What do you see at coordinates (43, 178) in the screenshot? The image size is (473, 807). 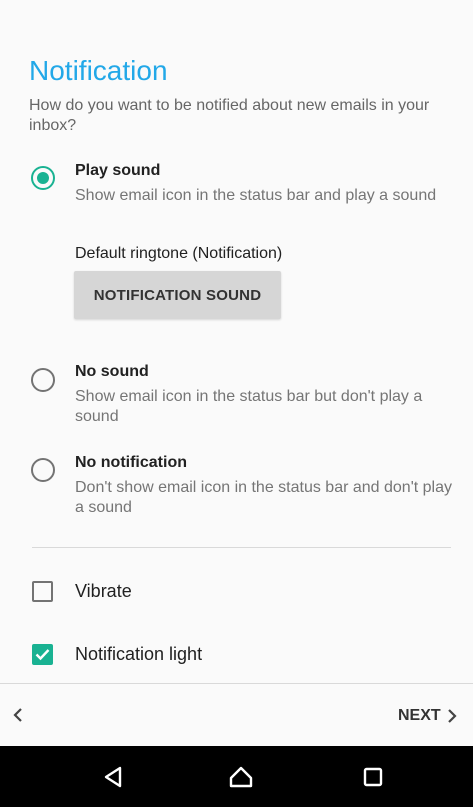 I see `radio-play-sound` at bounding box center [43, 178].